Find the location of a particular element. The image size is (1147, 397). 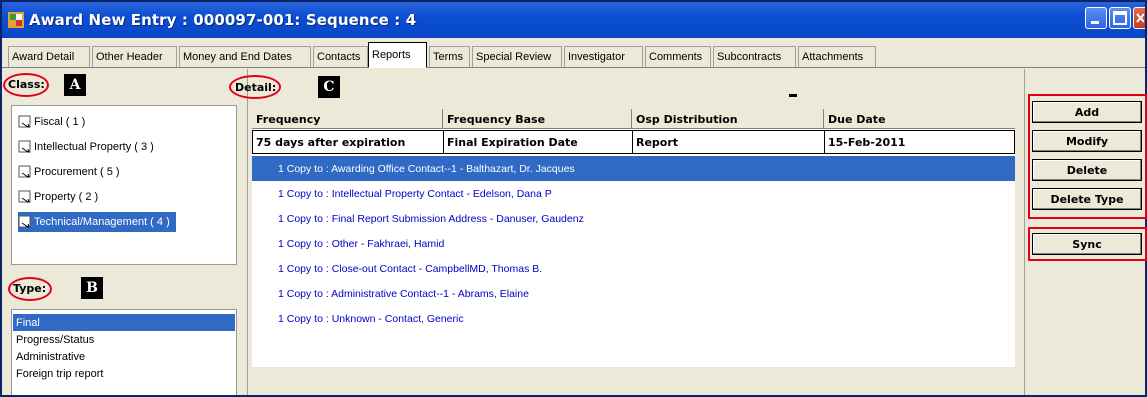

type-item-foreign-trip-report: Foreign trip report is located at coordinates (124, 373).